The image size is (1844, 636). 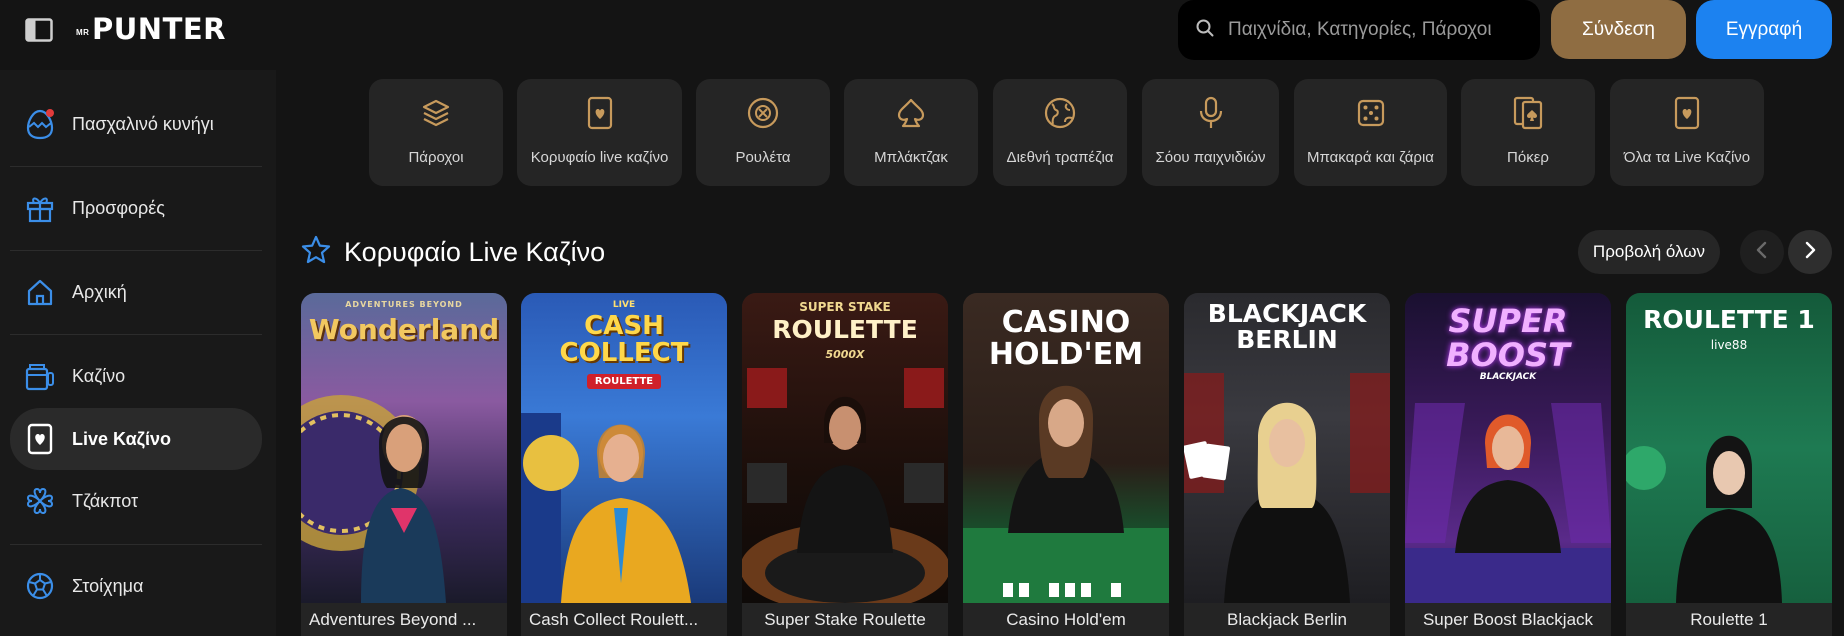 What do you see at coordinates (105, 500) in the screenshot?
I see `sidebar-item-label: Τζάκποτ` at bounding box center [105, 500].